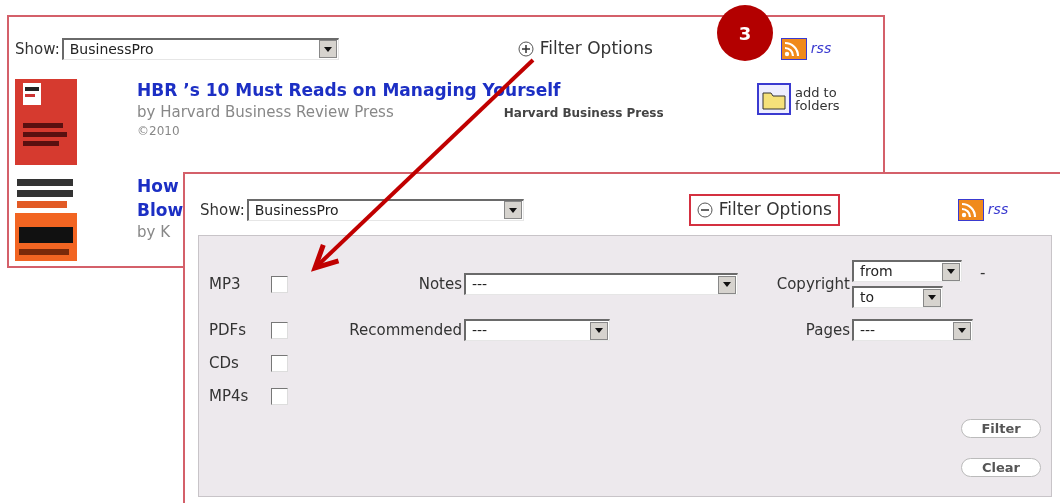 This screenshot has width=1060, height=503. I want to click on author-text: by K, so click(153, 231).